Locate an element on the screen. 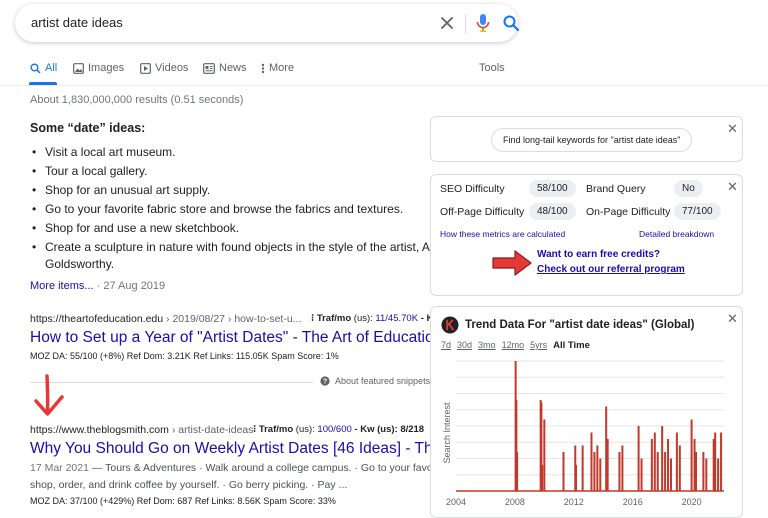  more-items: More items... · 27 Aug 2019 is located at coordinates (98, 286).